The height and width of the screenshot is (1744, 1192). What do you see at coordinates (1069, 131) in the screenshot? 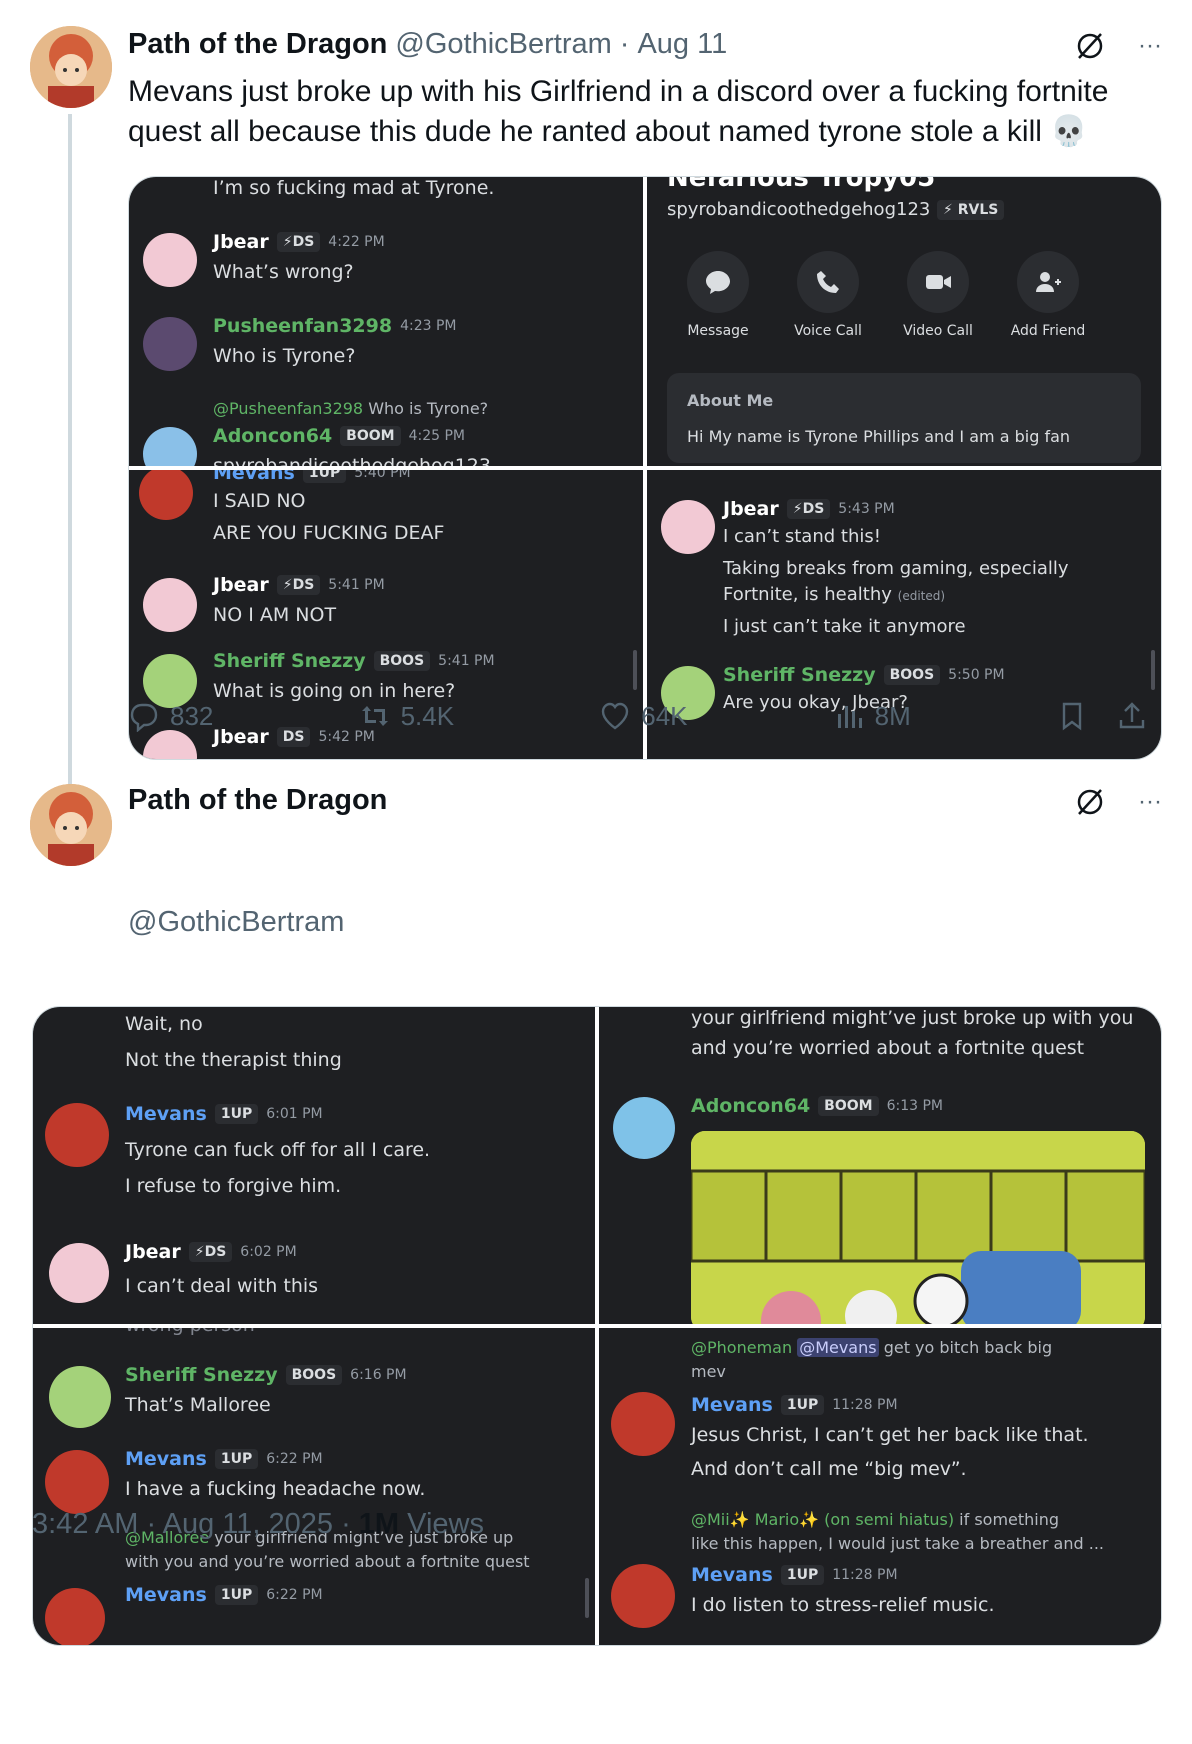
I see `skull-emoji: 💀` at bounding box center [1069, 131].